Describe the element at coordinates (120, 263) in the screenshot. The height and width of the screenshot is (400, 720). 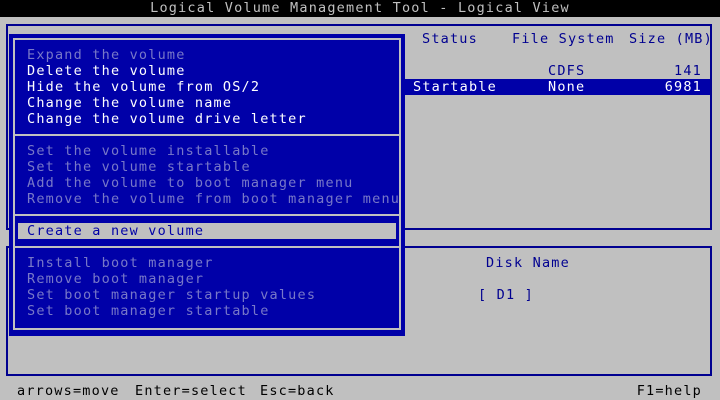
I see `menu-item-install-boot-manager: Install boot manager` at that location.